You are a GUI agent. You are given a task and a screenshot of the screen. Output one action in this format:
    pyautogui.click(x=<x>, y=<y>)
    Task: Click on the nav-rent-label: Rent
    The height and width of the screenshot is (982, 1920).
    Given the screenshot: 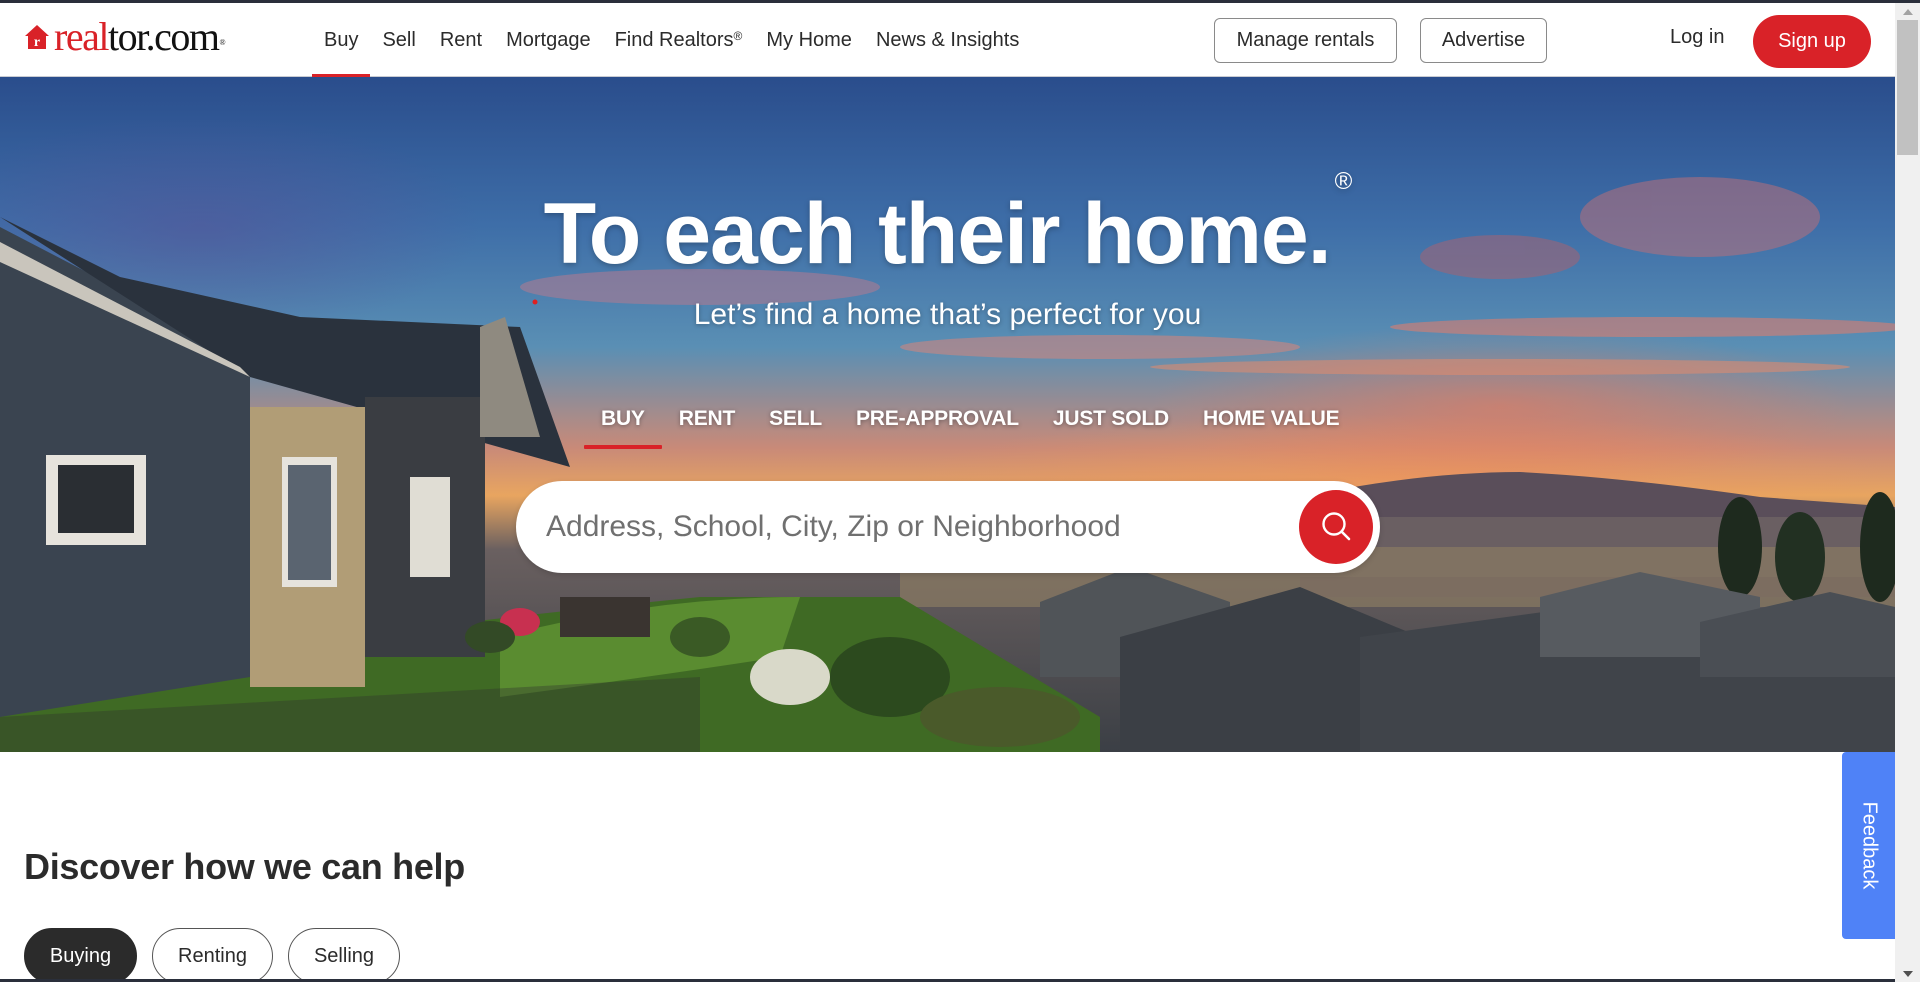 What is the action you would take?
    pyautogui.click(x=461, y=39)
    